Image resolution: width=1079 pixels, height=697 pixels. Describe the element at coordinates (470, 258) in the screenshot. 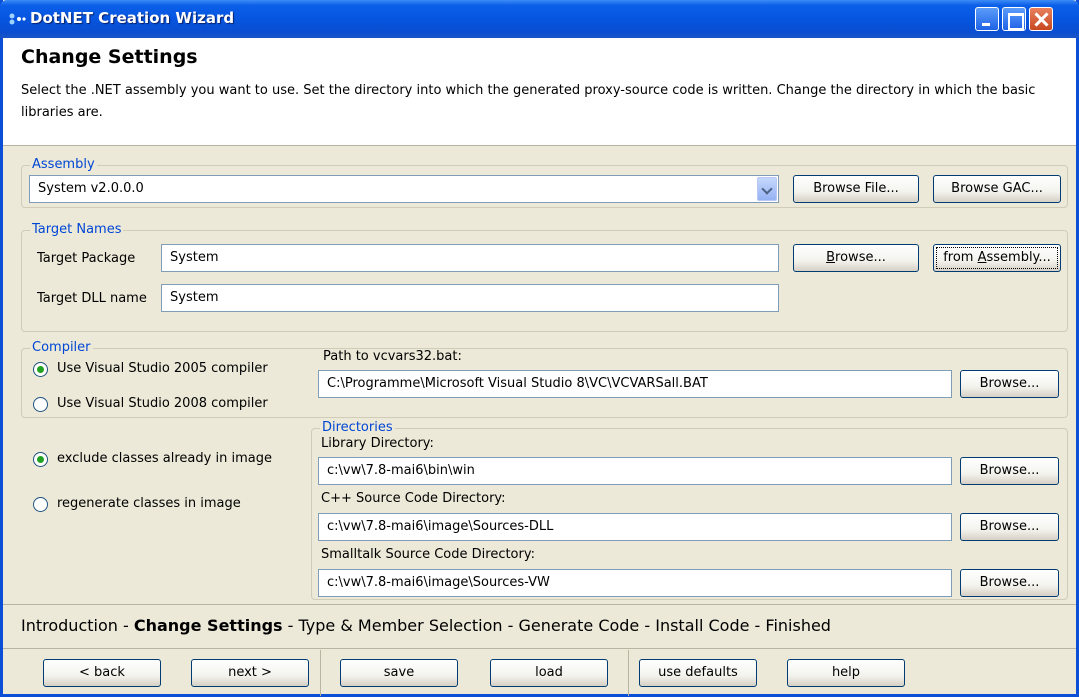

I see `target-package-input: System` at that location.